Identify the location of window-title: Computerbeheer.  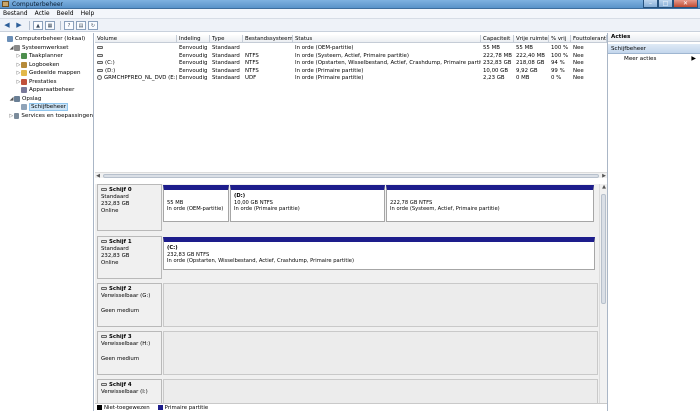
(37, 4).